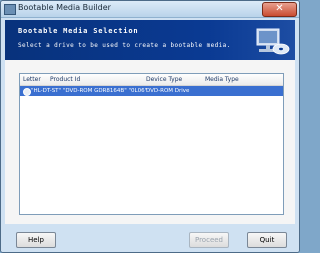 The height and width of the screenshot is (253, 320). What do you see at coordinates (64, 7) in the screenshot?
I see `window-title: Bootable Media Builder` at bounding box center [64, 7].